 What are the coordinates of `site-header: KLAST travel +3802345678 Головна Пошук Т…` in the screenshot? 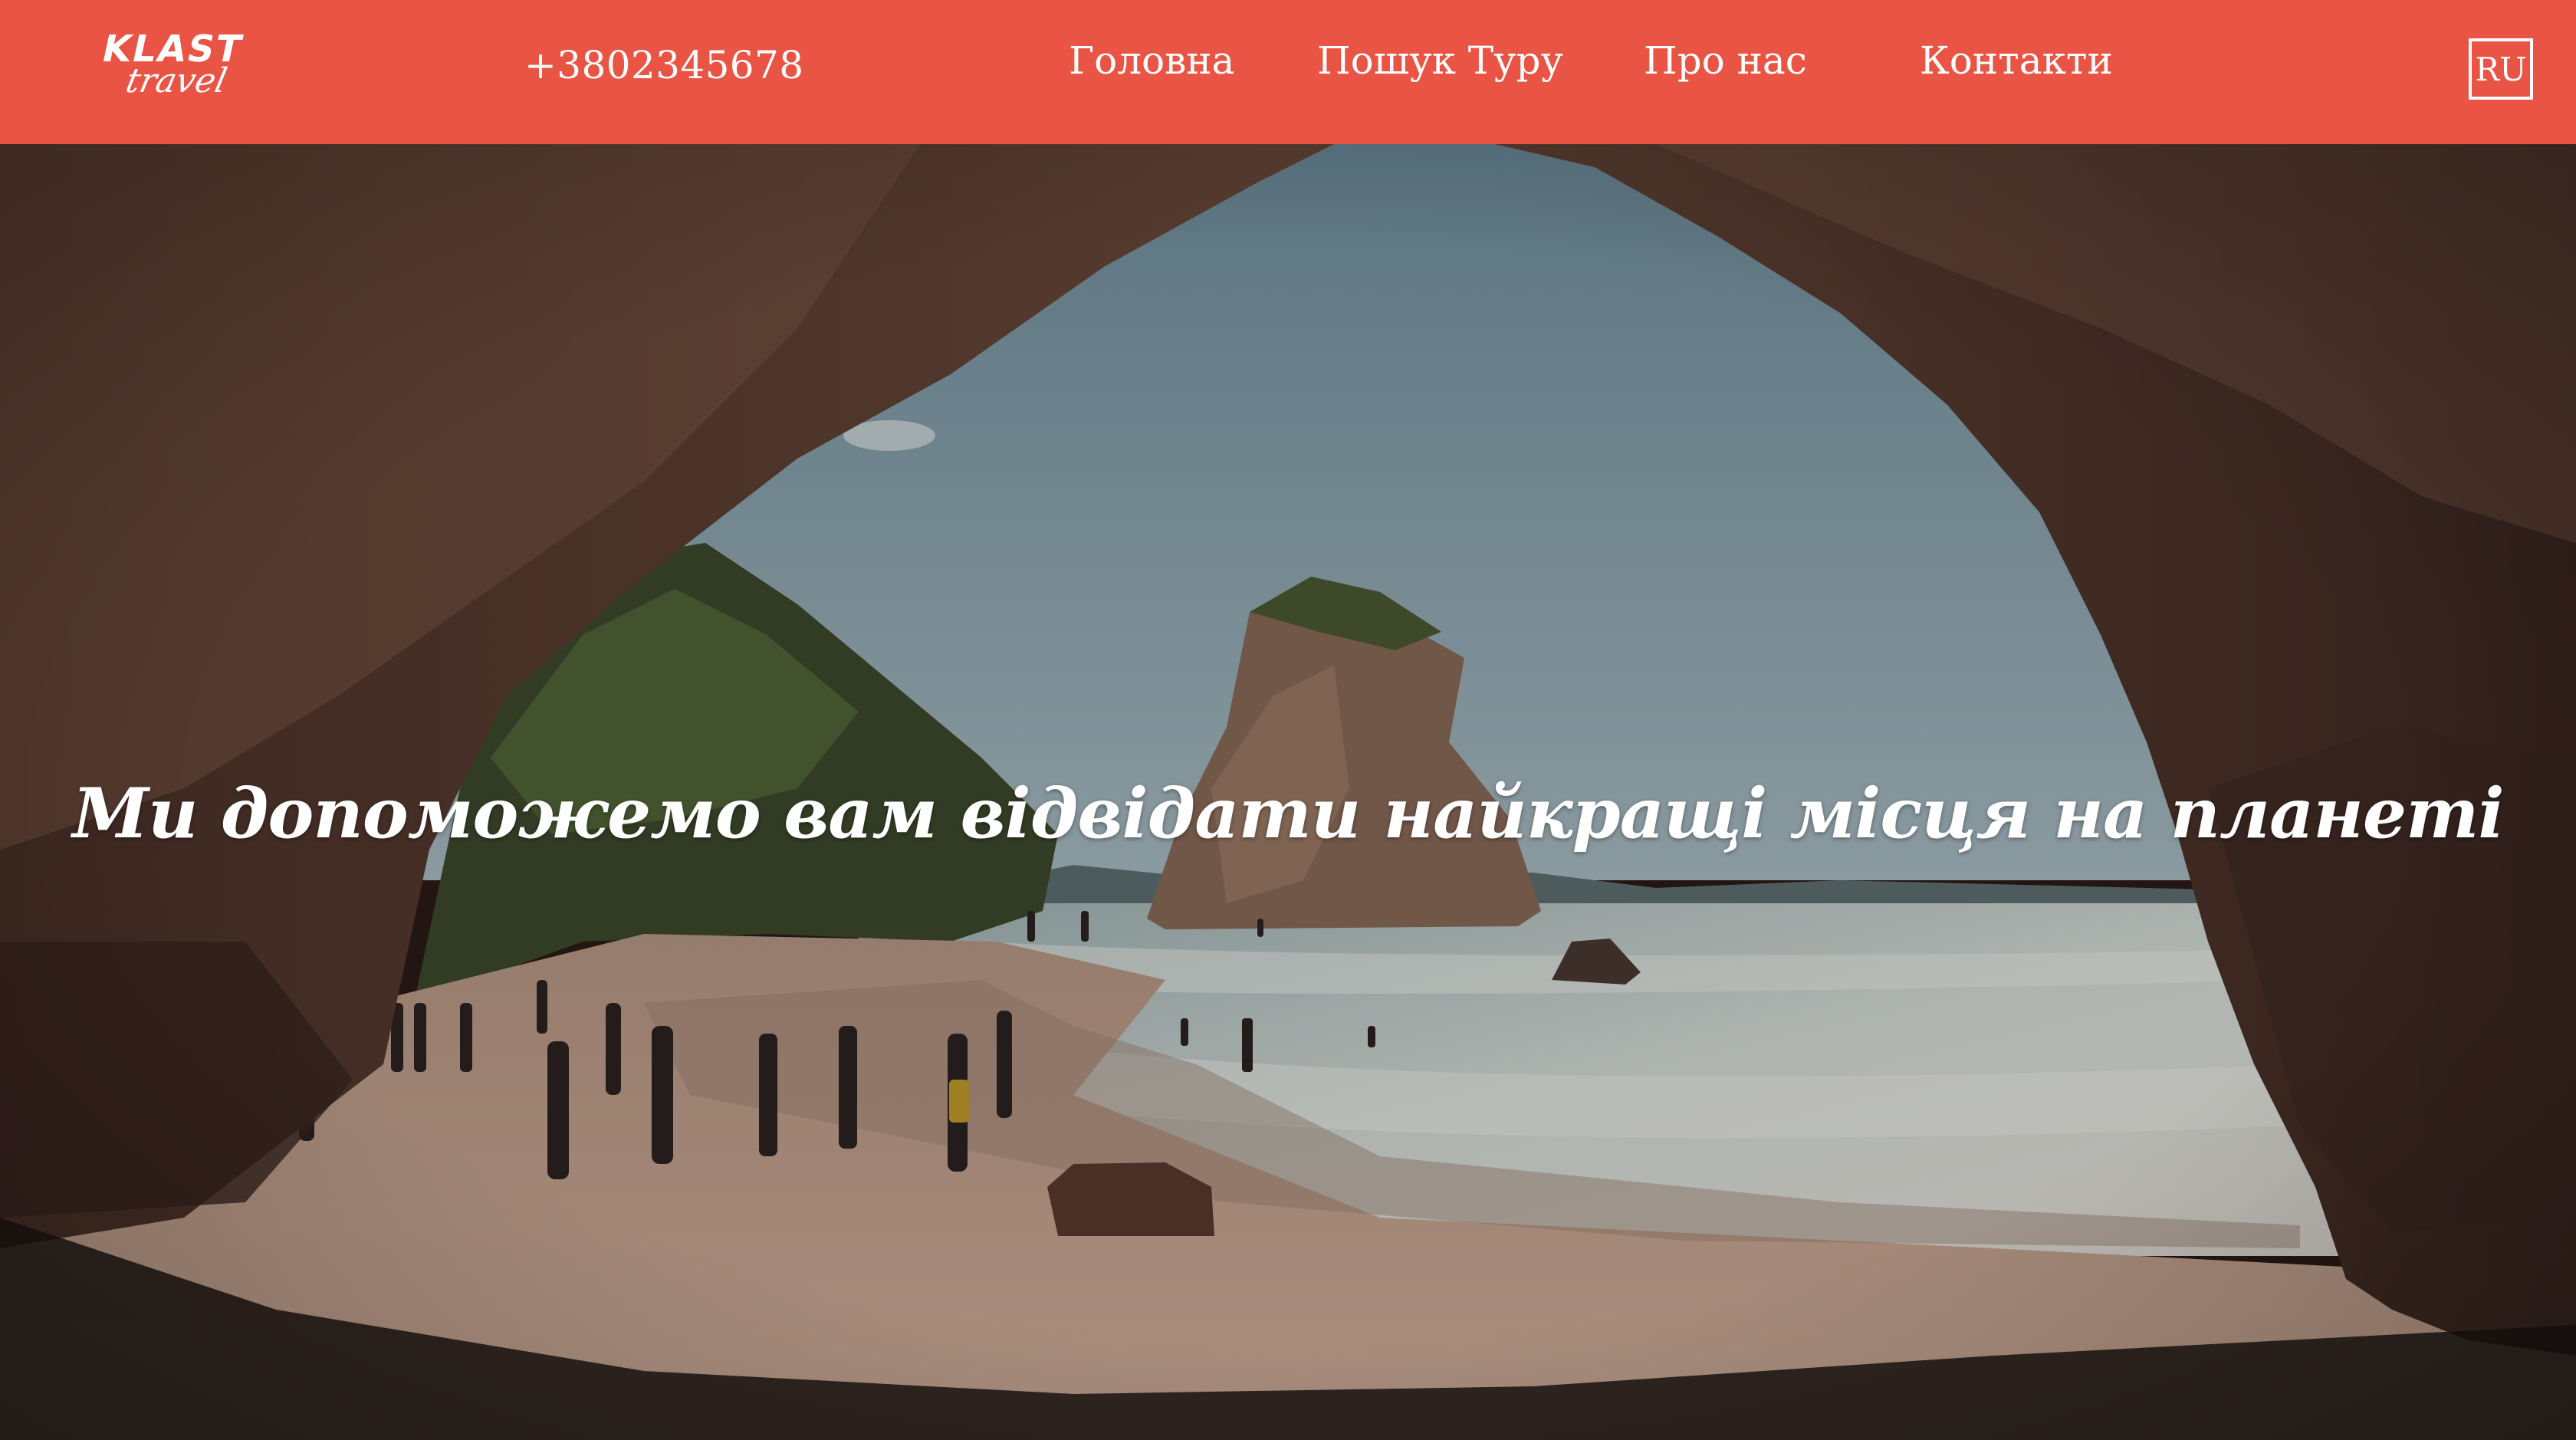 It's located at (1288, 72).